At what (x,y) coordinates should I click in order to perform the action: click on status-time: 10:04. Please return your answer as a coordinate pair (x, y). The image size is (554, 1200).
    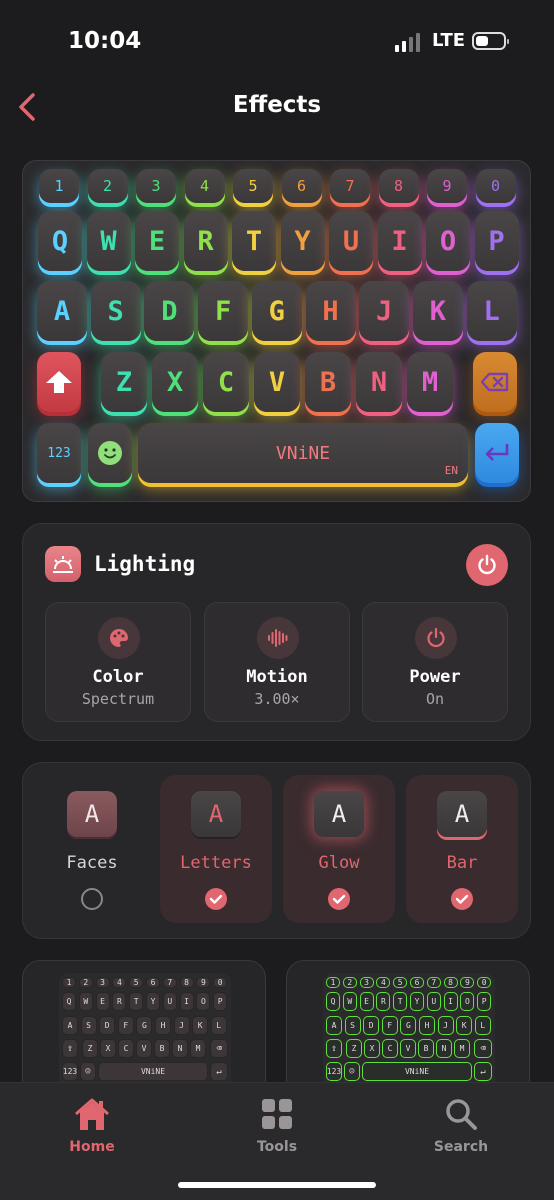
    Looking at the image, I should click on (105, 41).